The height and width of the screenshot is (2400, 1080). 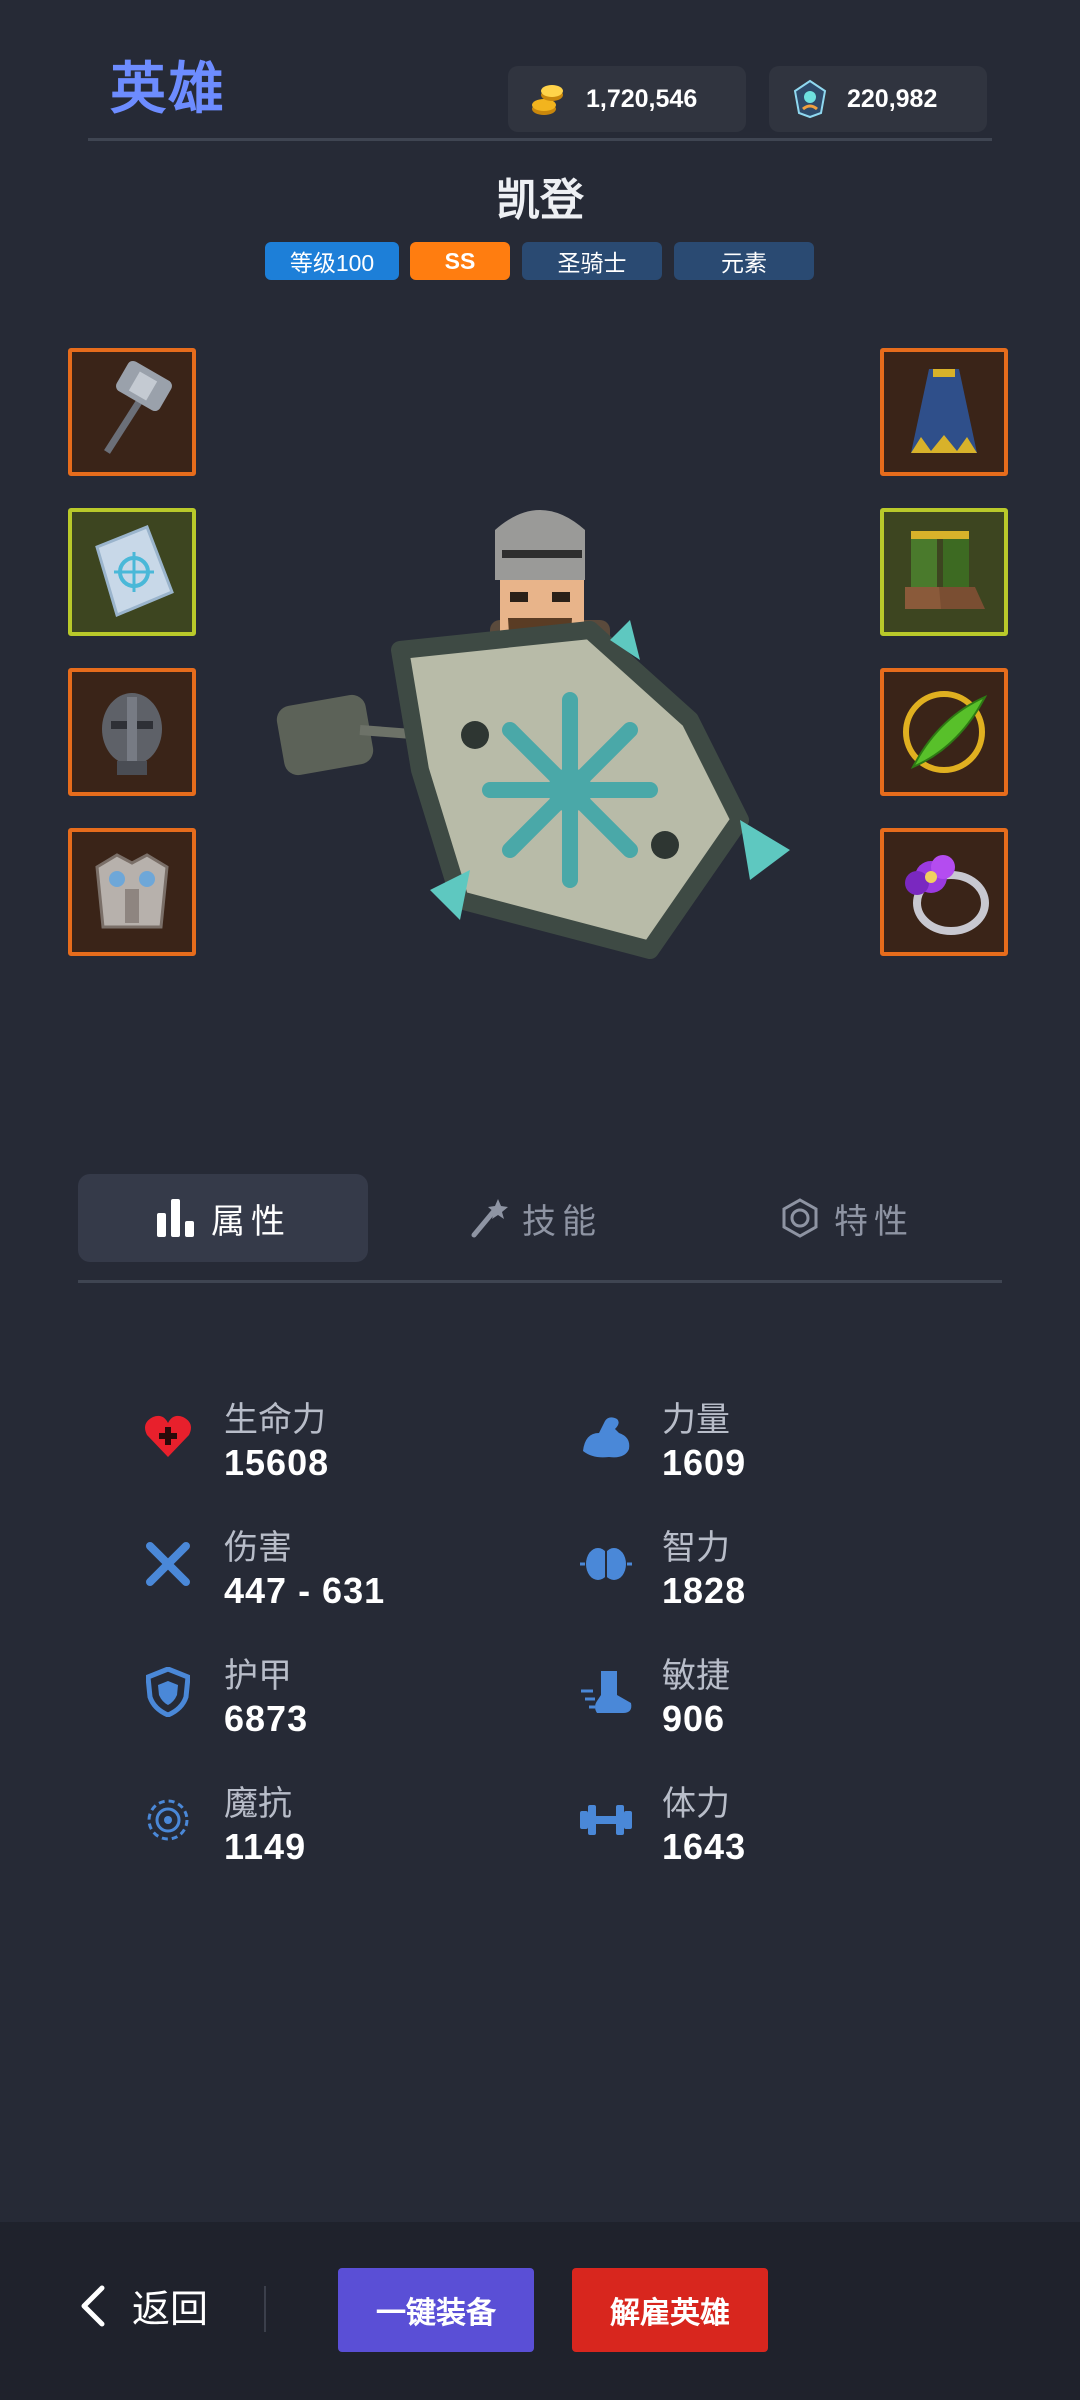 I want to click on rank-badge: SS, so click(x=460, y=261).